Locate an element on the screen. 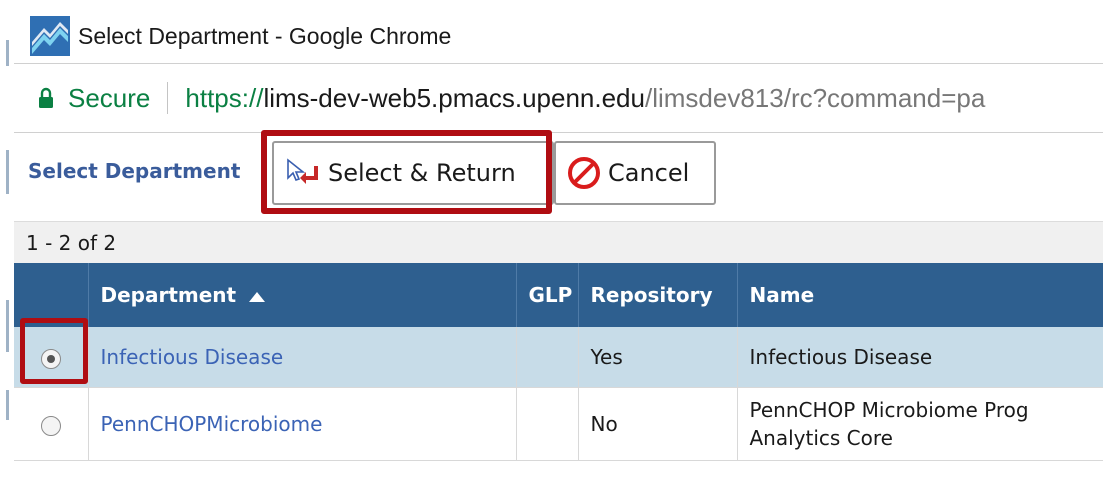 This screenshot has width=1103, height=489. sort-ascending-icon is located at coordinates (257, 296).